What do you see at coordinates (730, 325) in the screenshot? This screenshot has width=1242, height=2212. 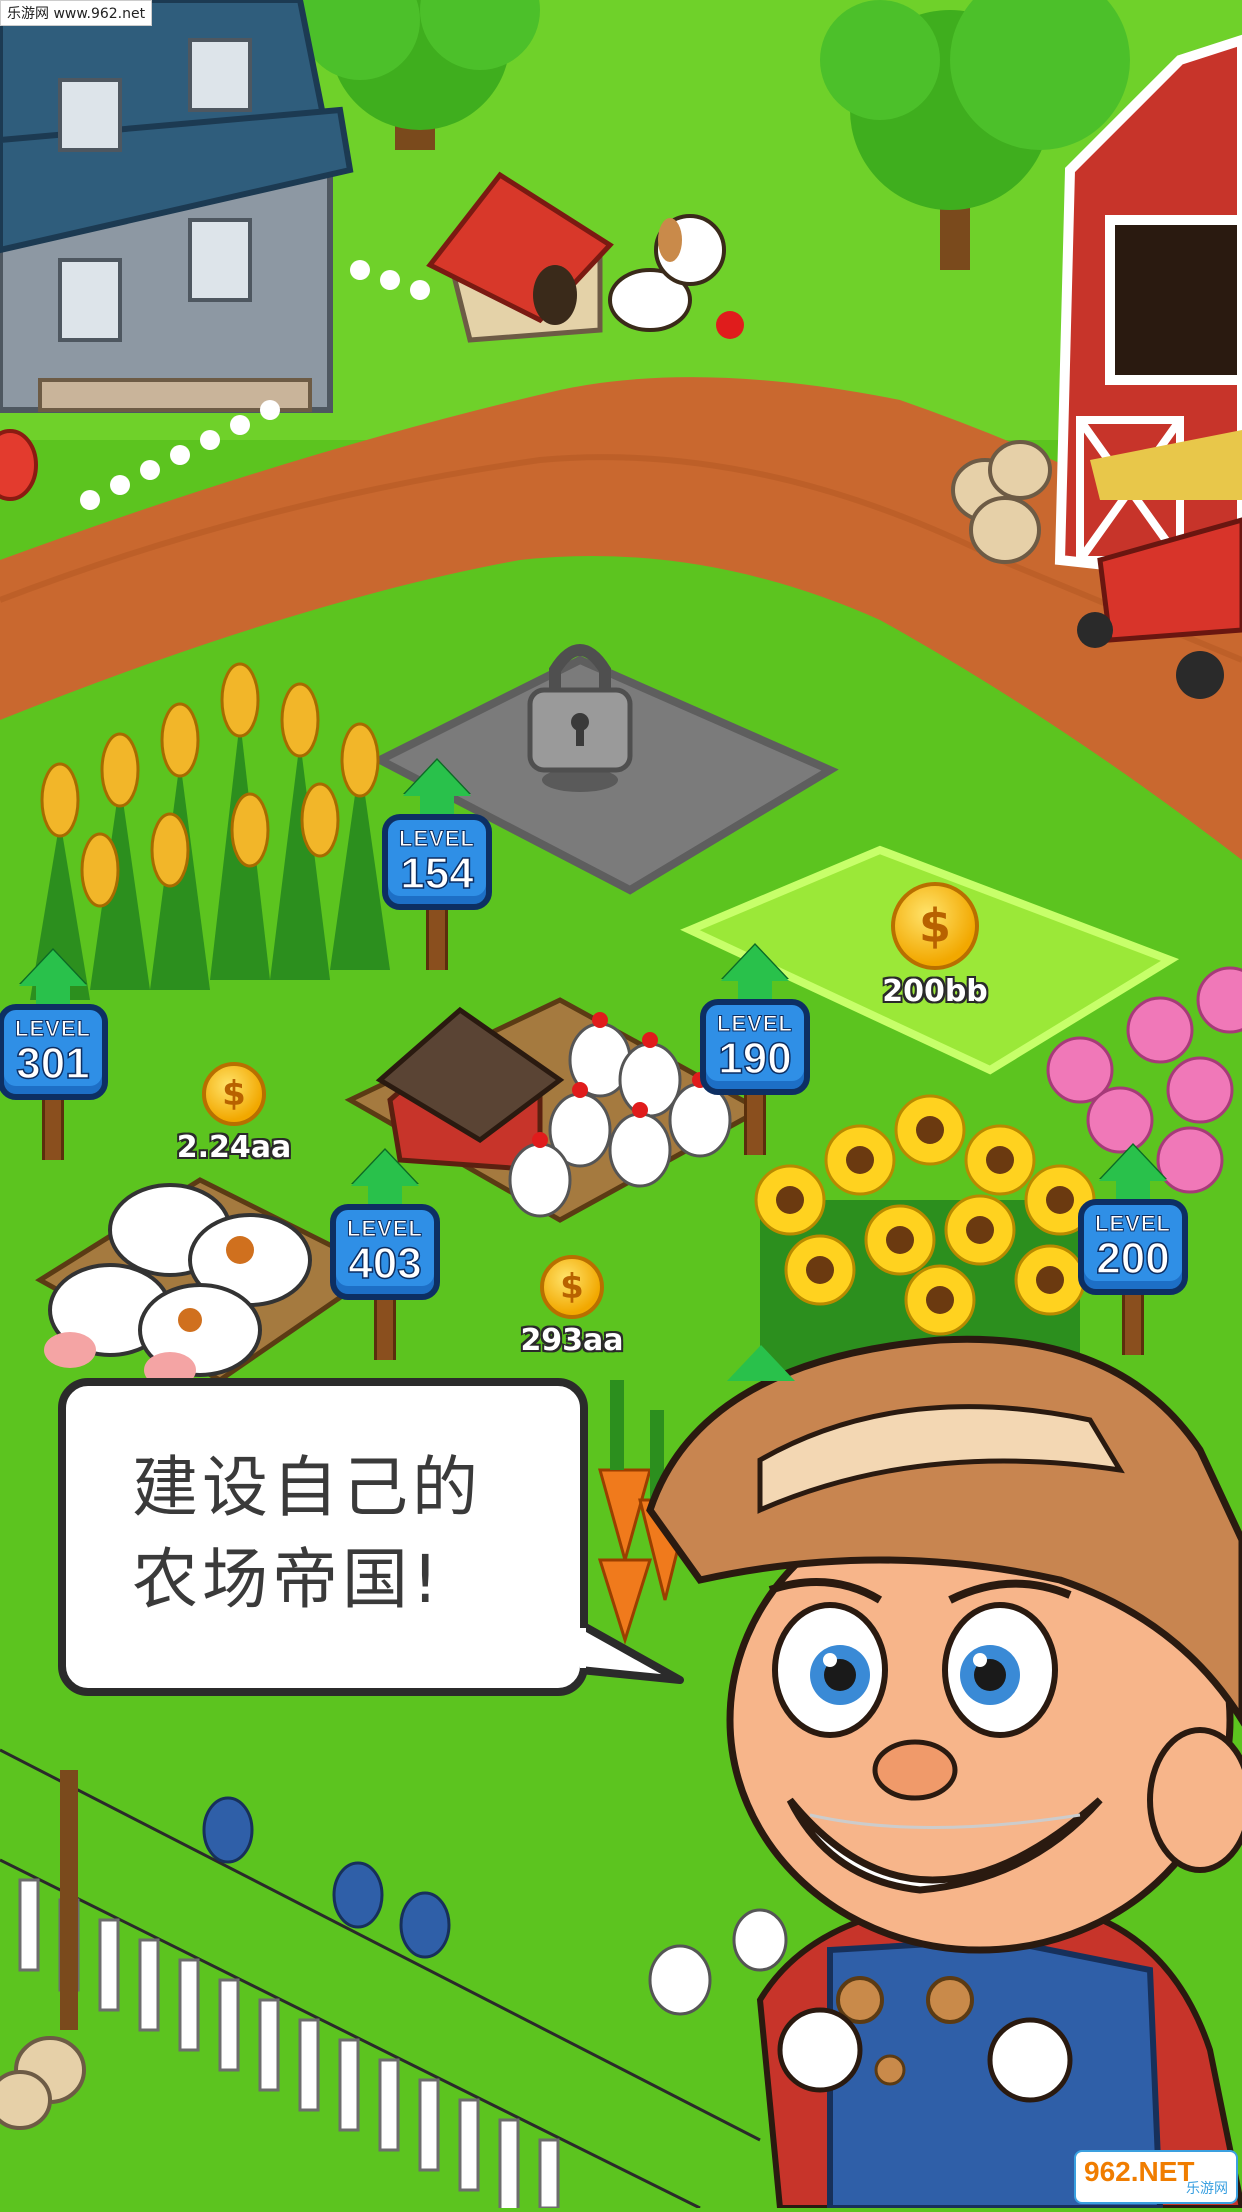 I see `red-ball` at bounding box center [730, 325].